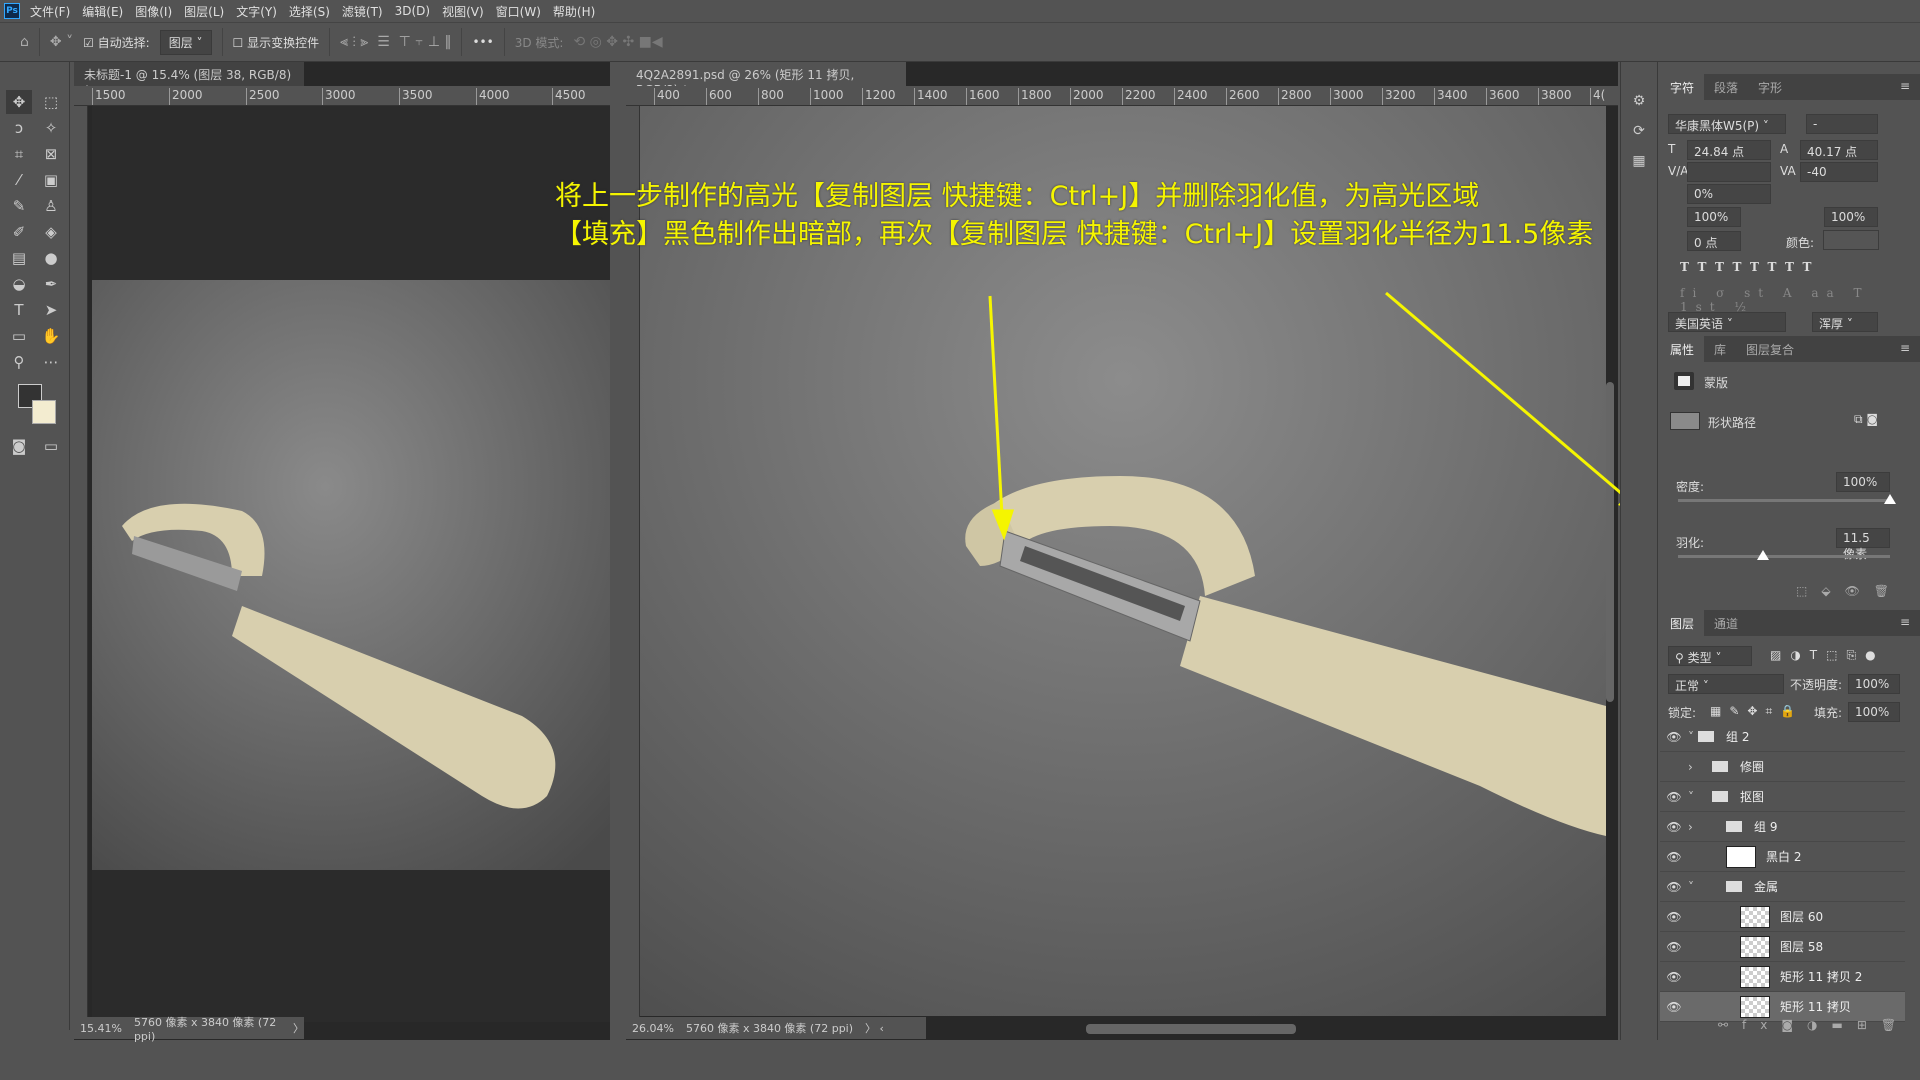 Image resolution: width=1920 pixels, height=1080 pixels. What do you see at coordinates (19, 232) in the screenshot?
I see `history-brush-icon: ✐` at bounding box center [19, 232].